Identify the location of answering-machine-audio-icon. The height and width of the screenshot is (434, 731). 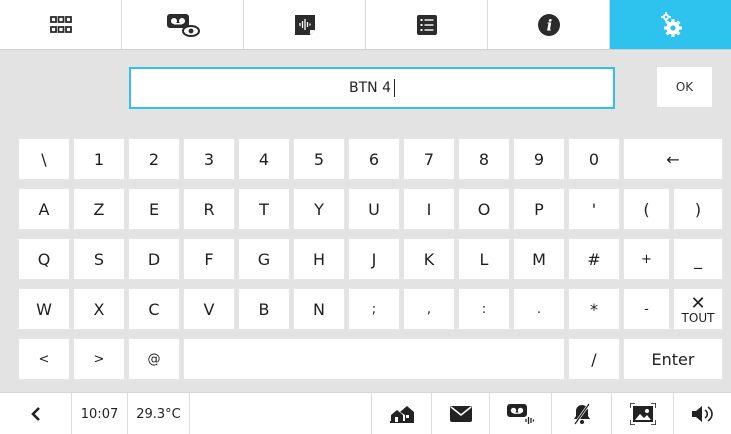
(520, 414).